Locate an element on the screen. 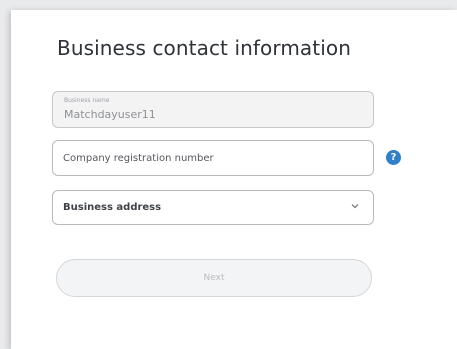 The image size is (457, 349). business-name-value: Matchdayuser11 is located at coordinates (110, 114).